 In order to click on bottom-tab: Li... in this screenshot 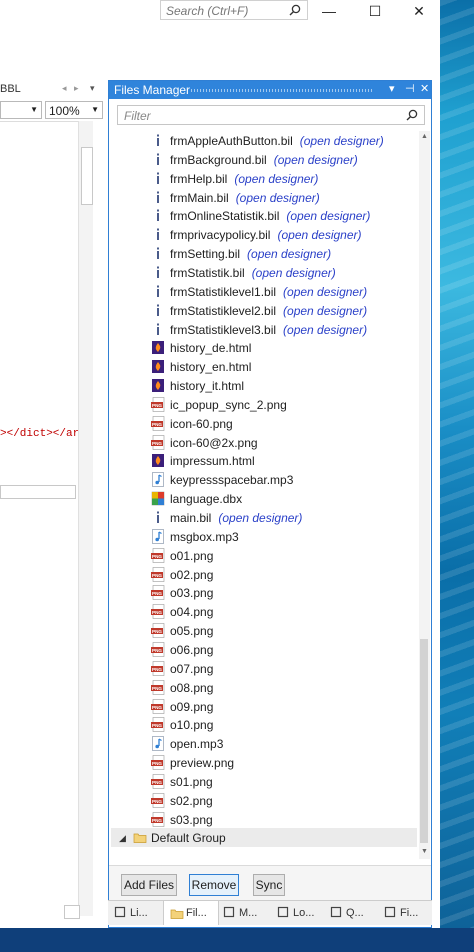, I will do `click(135, 913)`.